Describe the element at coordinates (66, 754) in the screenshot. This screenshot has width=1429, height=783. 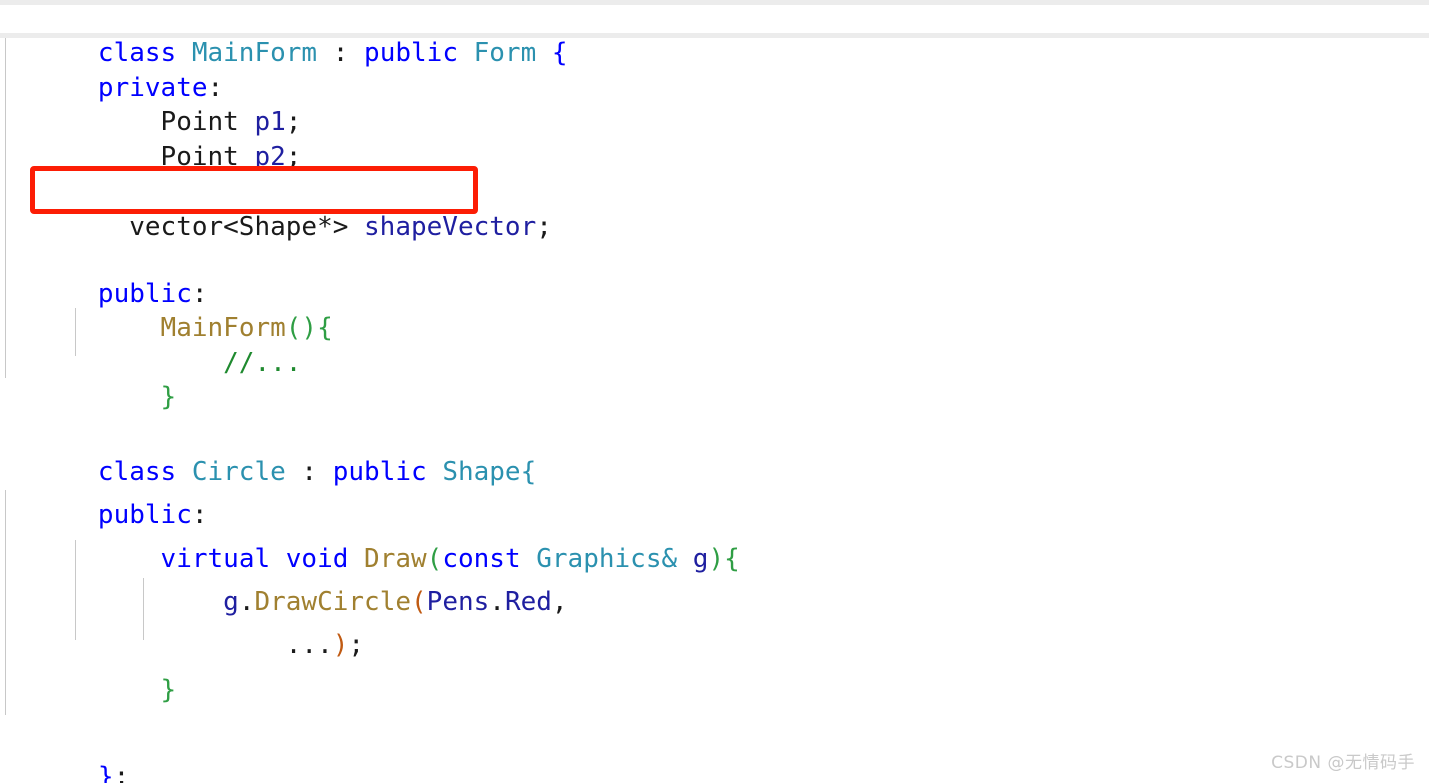
I see `code-line-16: };` at that location.